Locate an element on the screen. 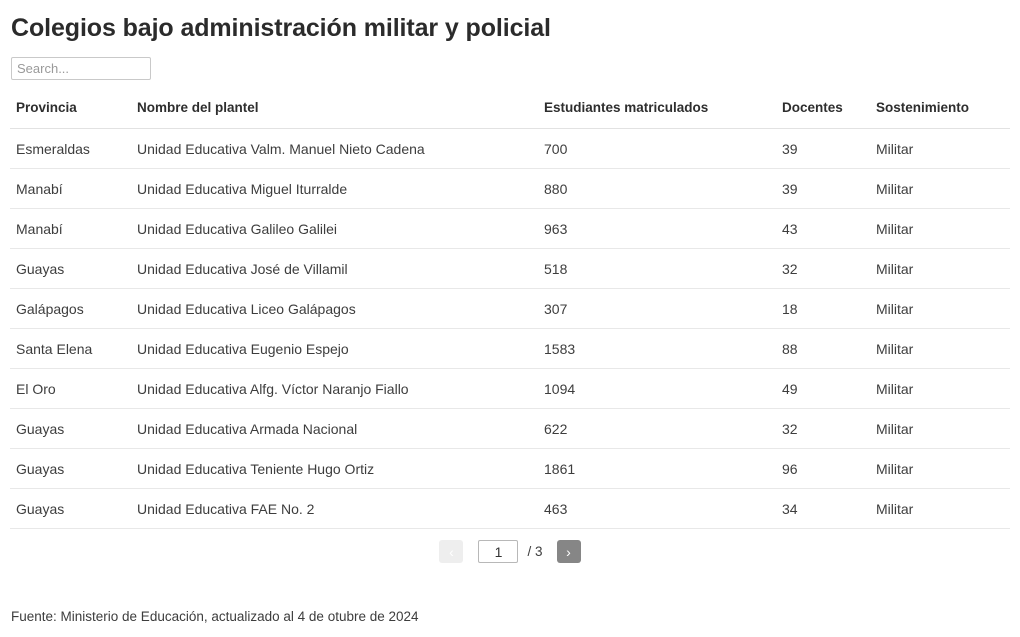  cell-estudiantes: 622 is located at coordinates (663, 428).